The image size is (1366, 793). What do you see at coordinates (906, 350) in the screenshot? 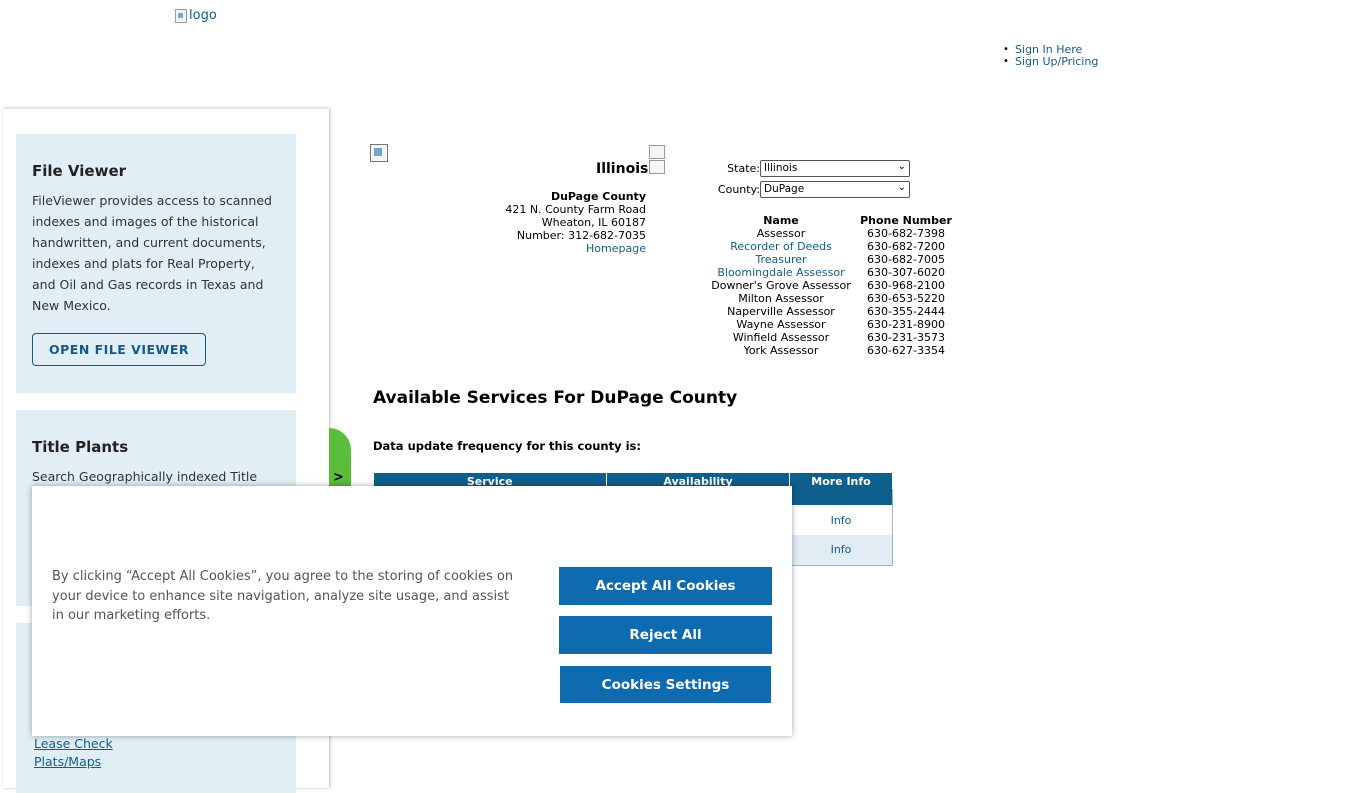
I see `contact-phone: 630-627-3354` at bounding box center [906, 350].